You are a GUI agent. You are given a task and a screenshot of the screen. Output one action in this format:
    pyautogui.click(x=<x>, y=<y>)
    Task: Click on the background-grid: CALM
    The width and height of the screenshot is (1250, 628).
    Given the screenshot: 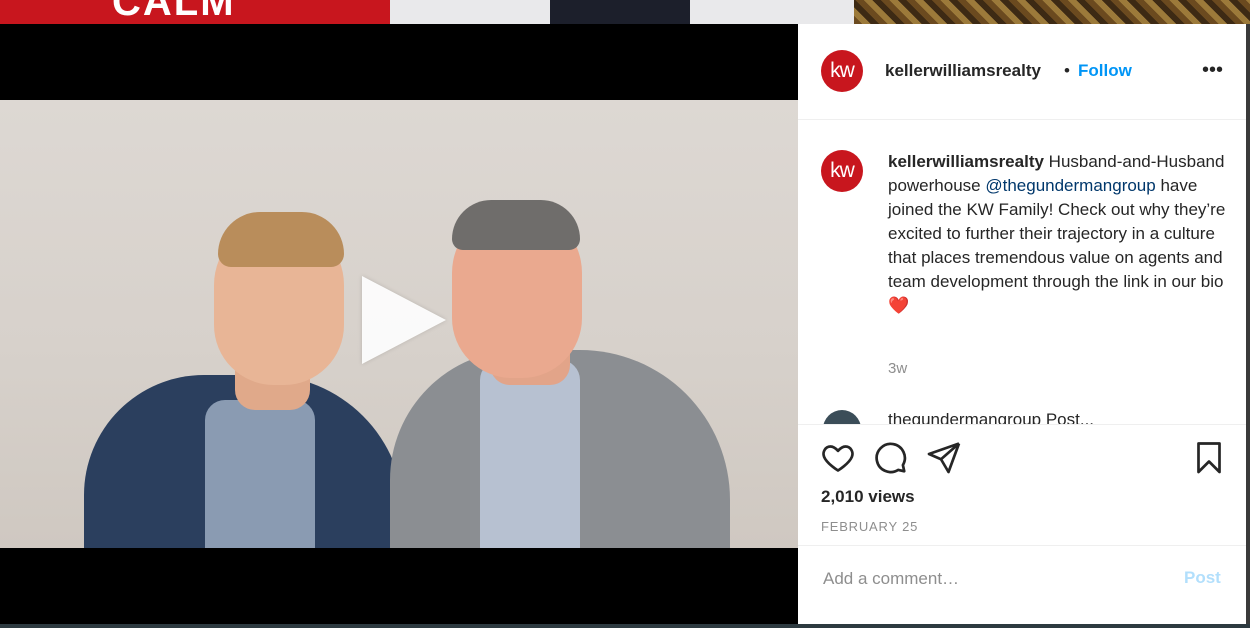 What is the action you would take?
    pyautogui.click(x=625, y=12)
    